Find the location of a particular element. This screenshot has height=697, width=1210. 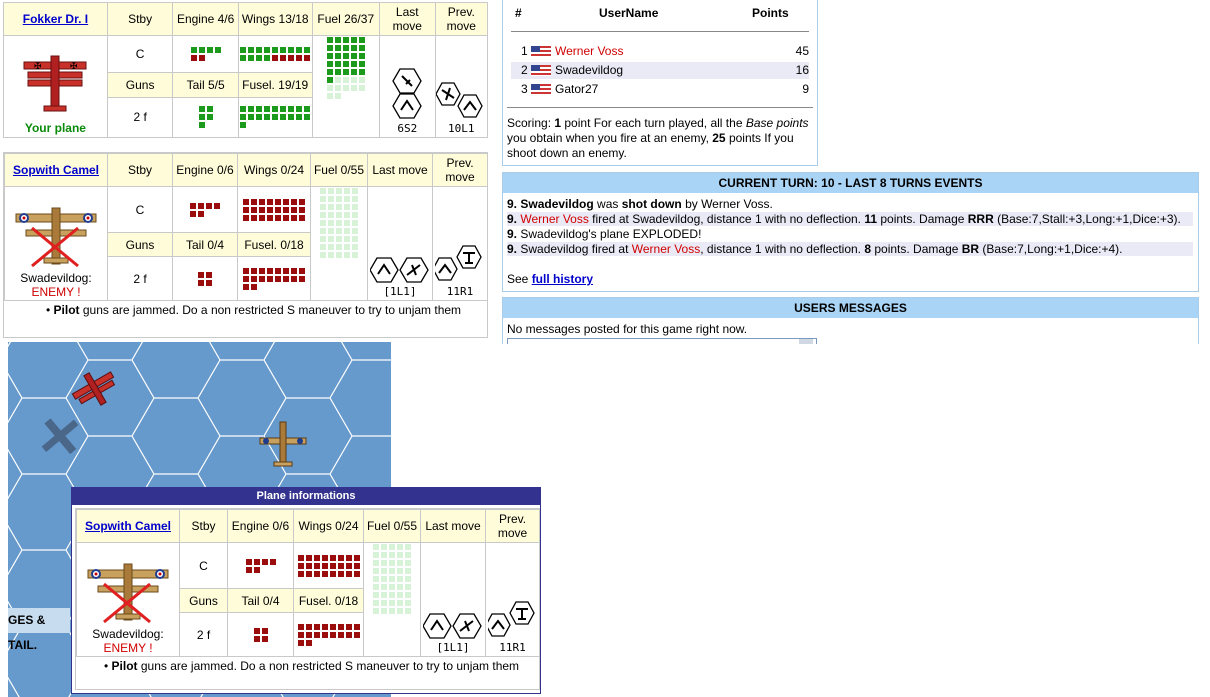

score-row: 1 Werner Voss 45 is located at coordinates (660, 51).